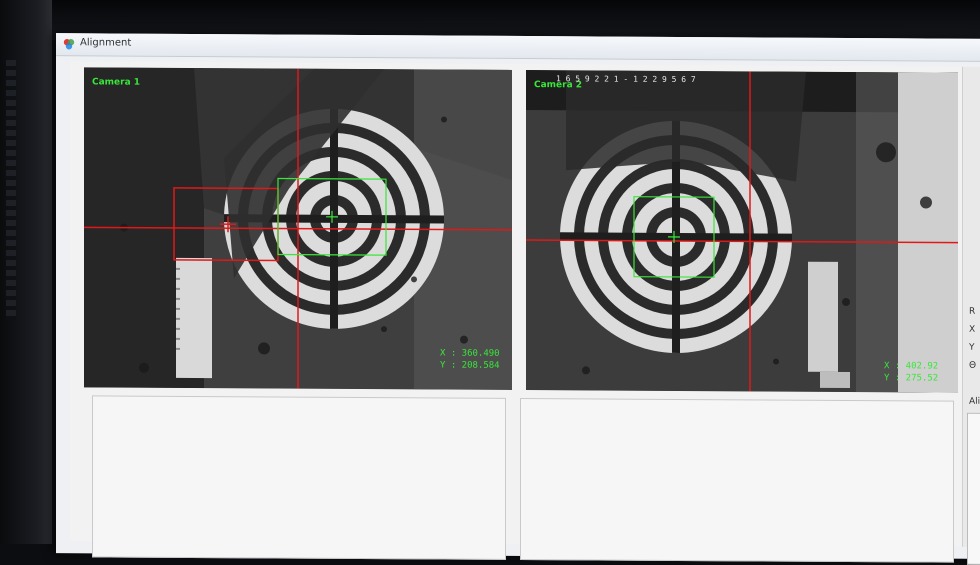  I want to click on align-section-label: Align, so click(974, 402).